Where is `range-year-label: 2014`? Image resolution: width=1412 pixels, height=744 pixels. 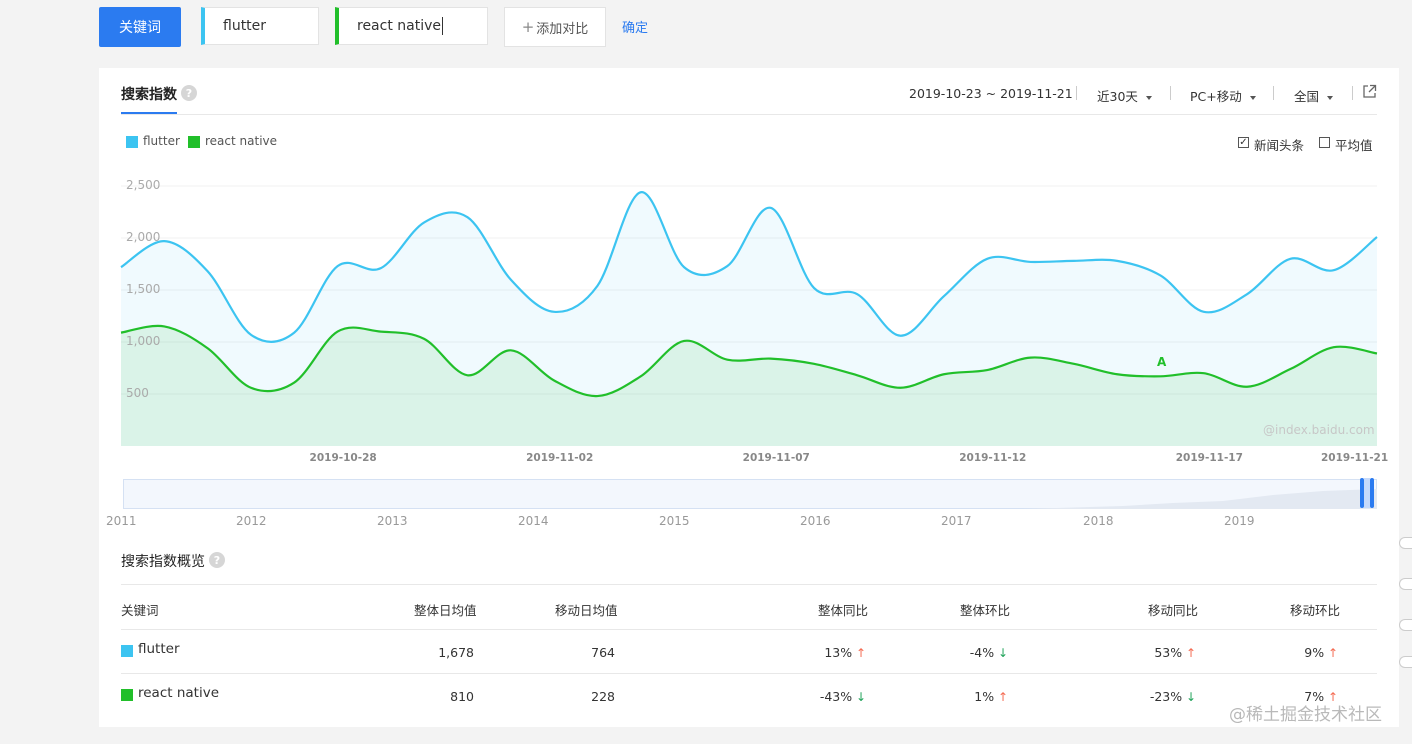 range-year-label: 2014 is located at coordinates (533, 521).